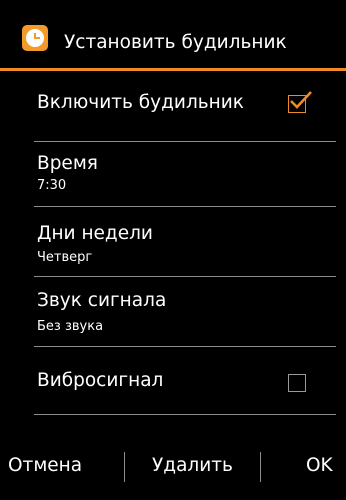 Image resolution: width=346 pixels, height=500 pixels. I want to click on weekdays-row: Дни недели Четверг, so click(173, 241).